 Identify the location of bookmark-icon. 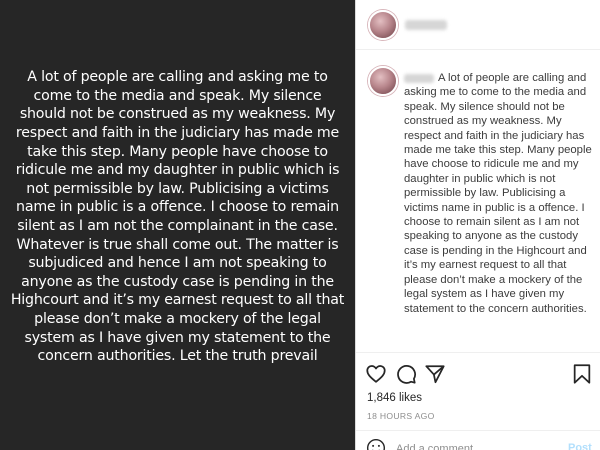
(582, 374).